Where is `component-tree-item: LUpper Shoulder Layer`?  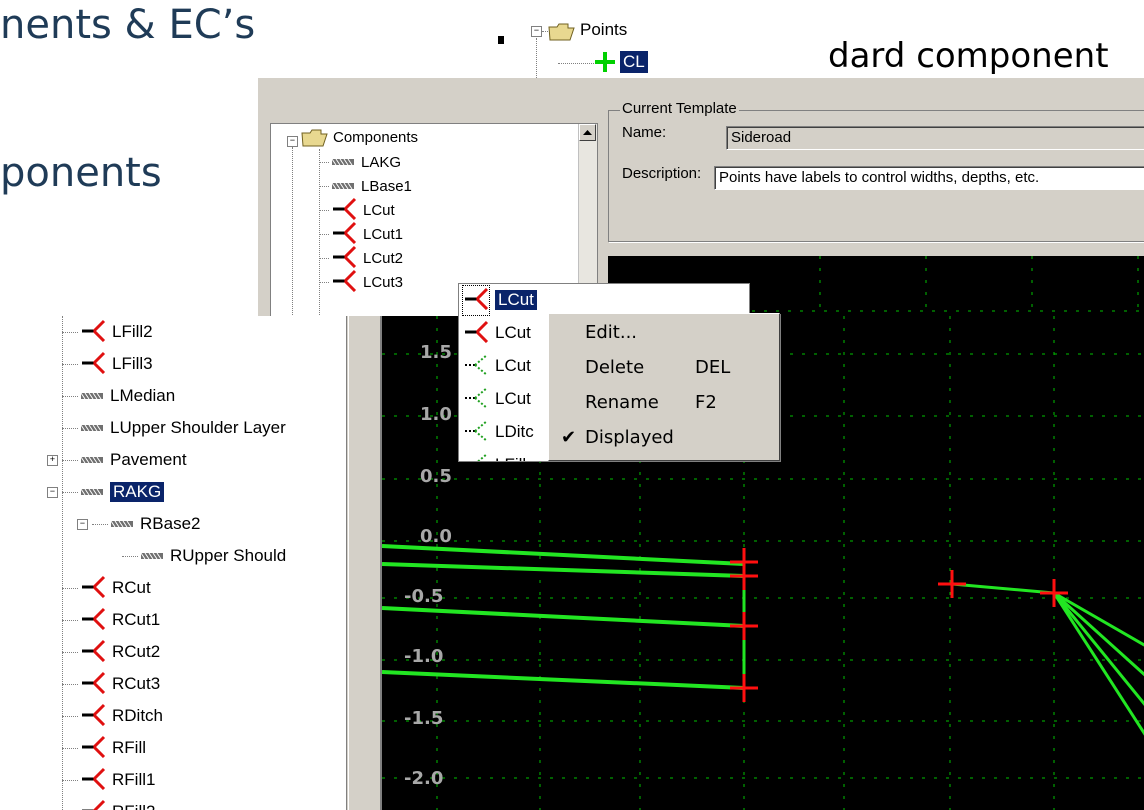
component-tree-item: LUpper Shoulder Layer is located at coordinates (174, 428).